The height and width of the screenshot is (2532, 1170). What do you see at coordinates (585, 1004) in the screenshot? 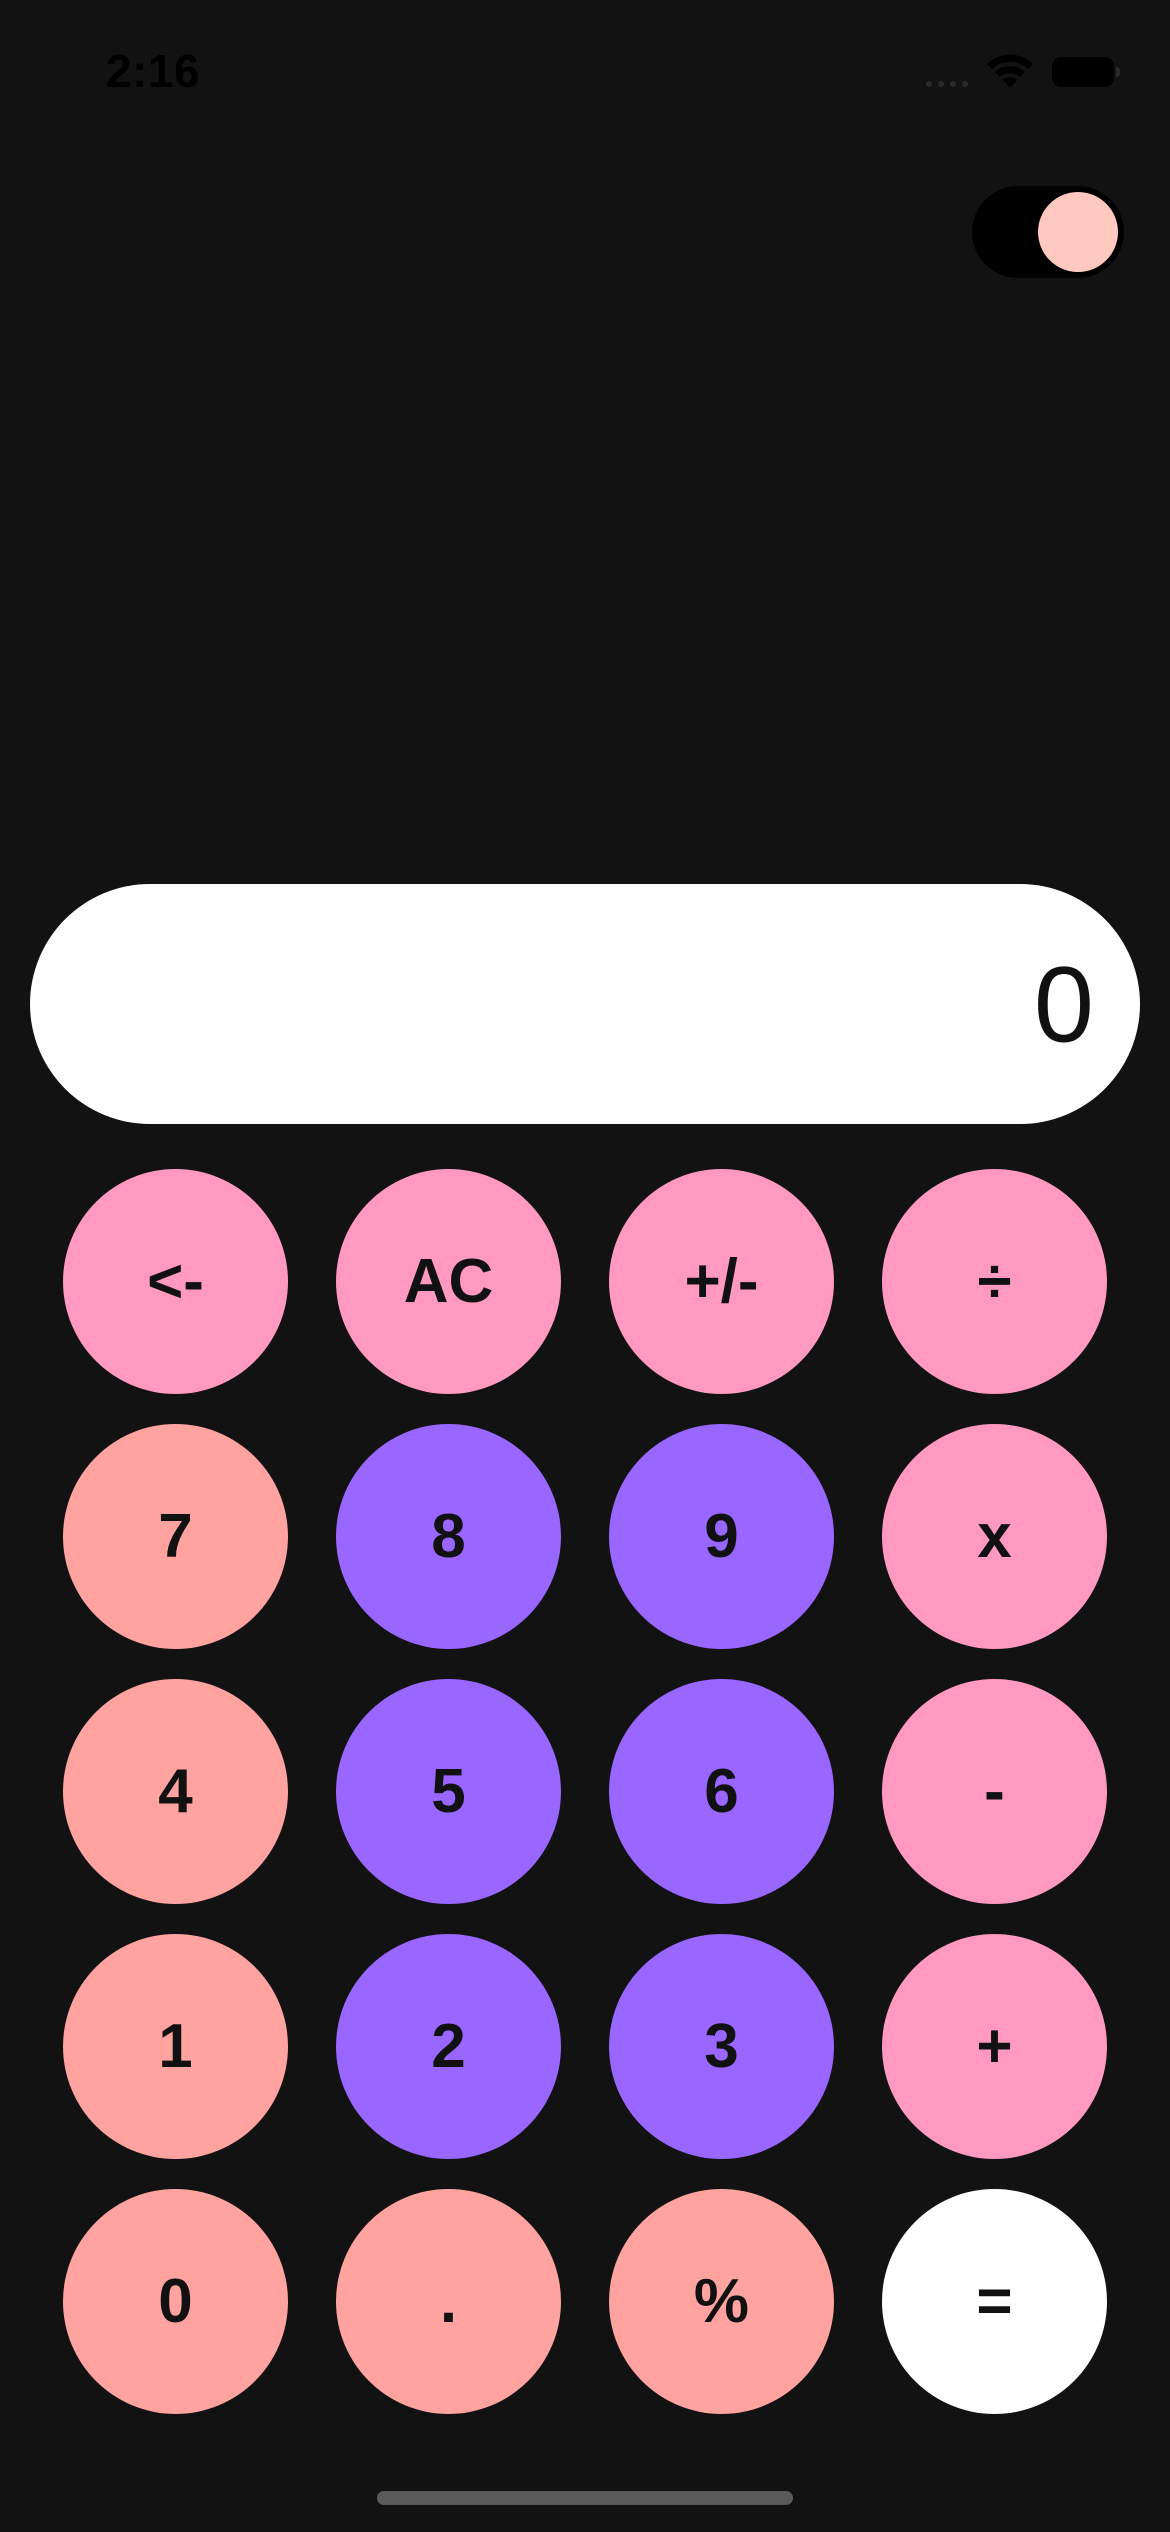
I see `calculator-display: 0` at bounding box center [585, 1004].